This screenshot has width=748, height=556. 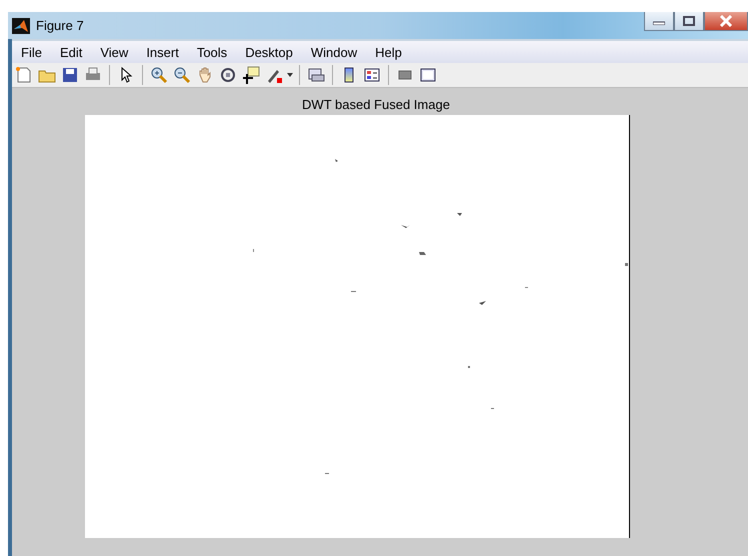 I want to click on close-button, so click(x=726, y=21).